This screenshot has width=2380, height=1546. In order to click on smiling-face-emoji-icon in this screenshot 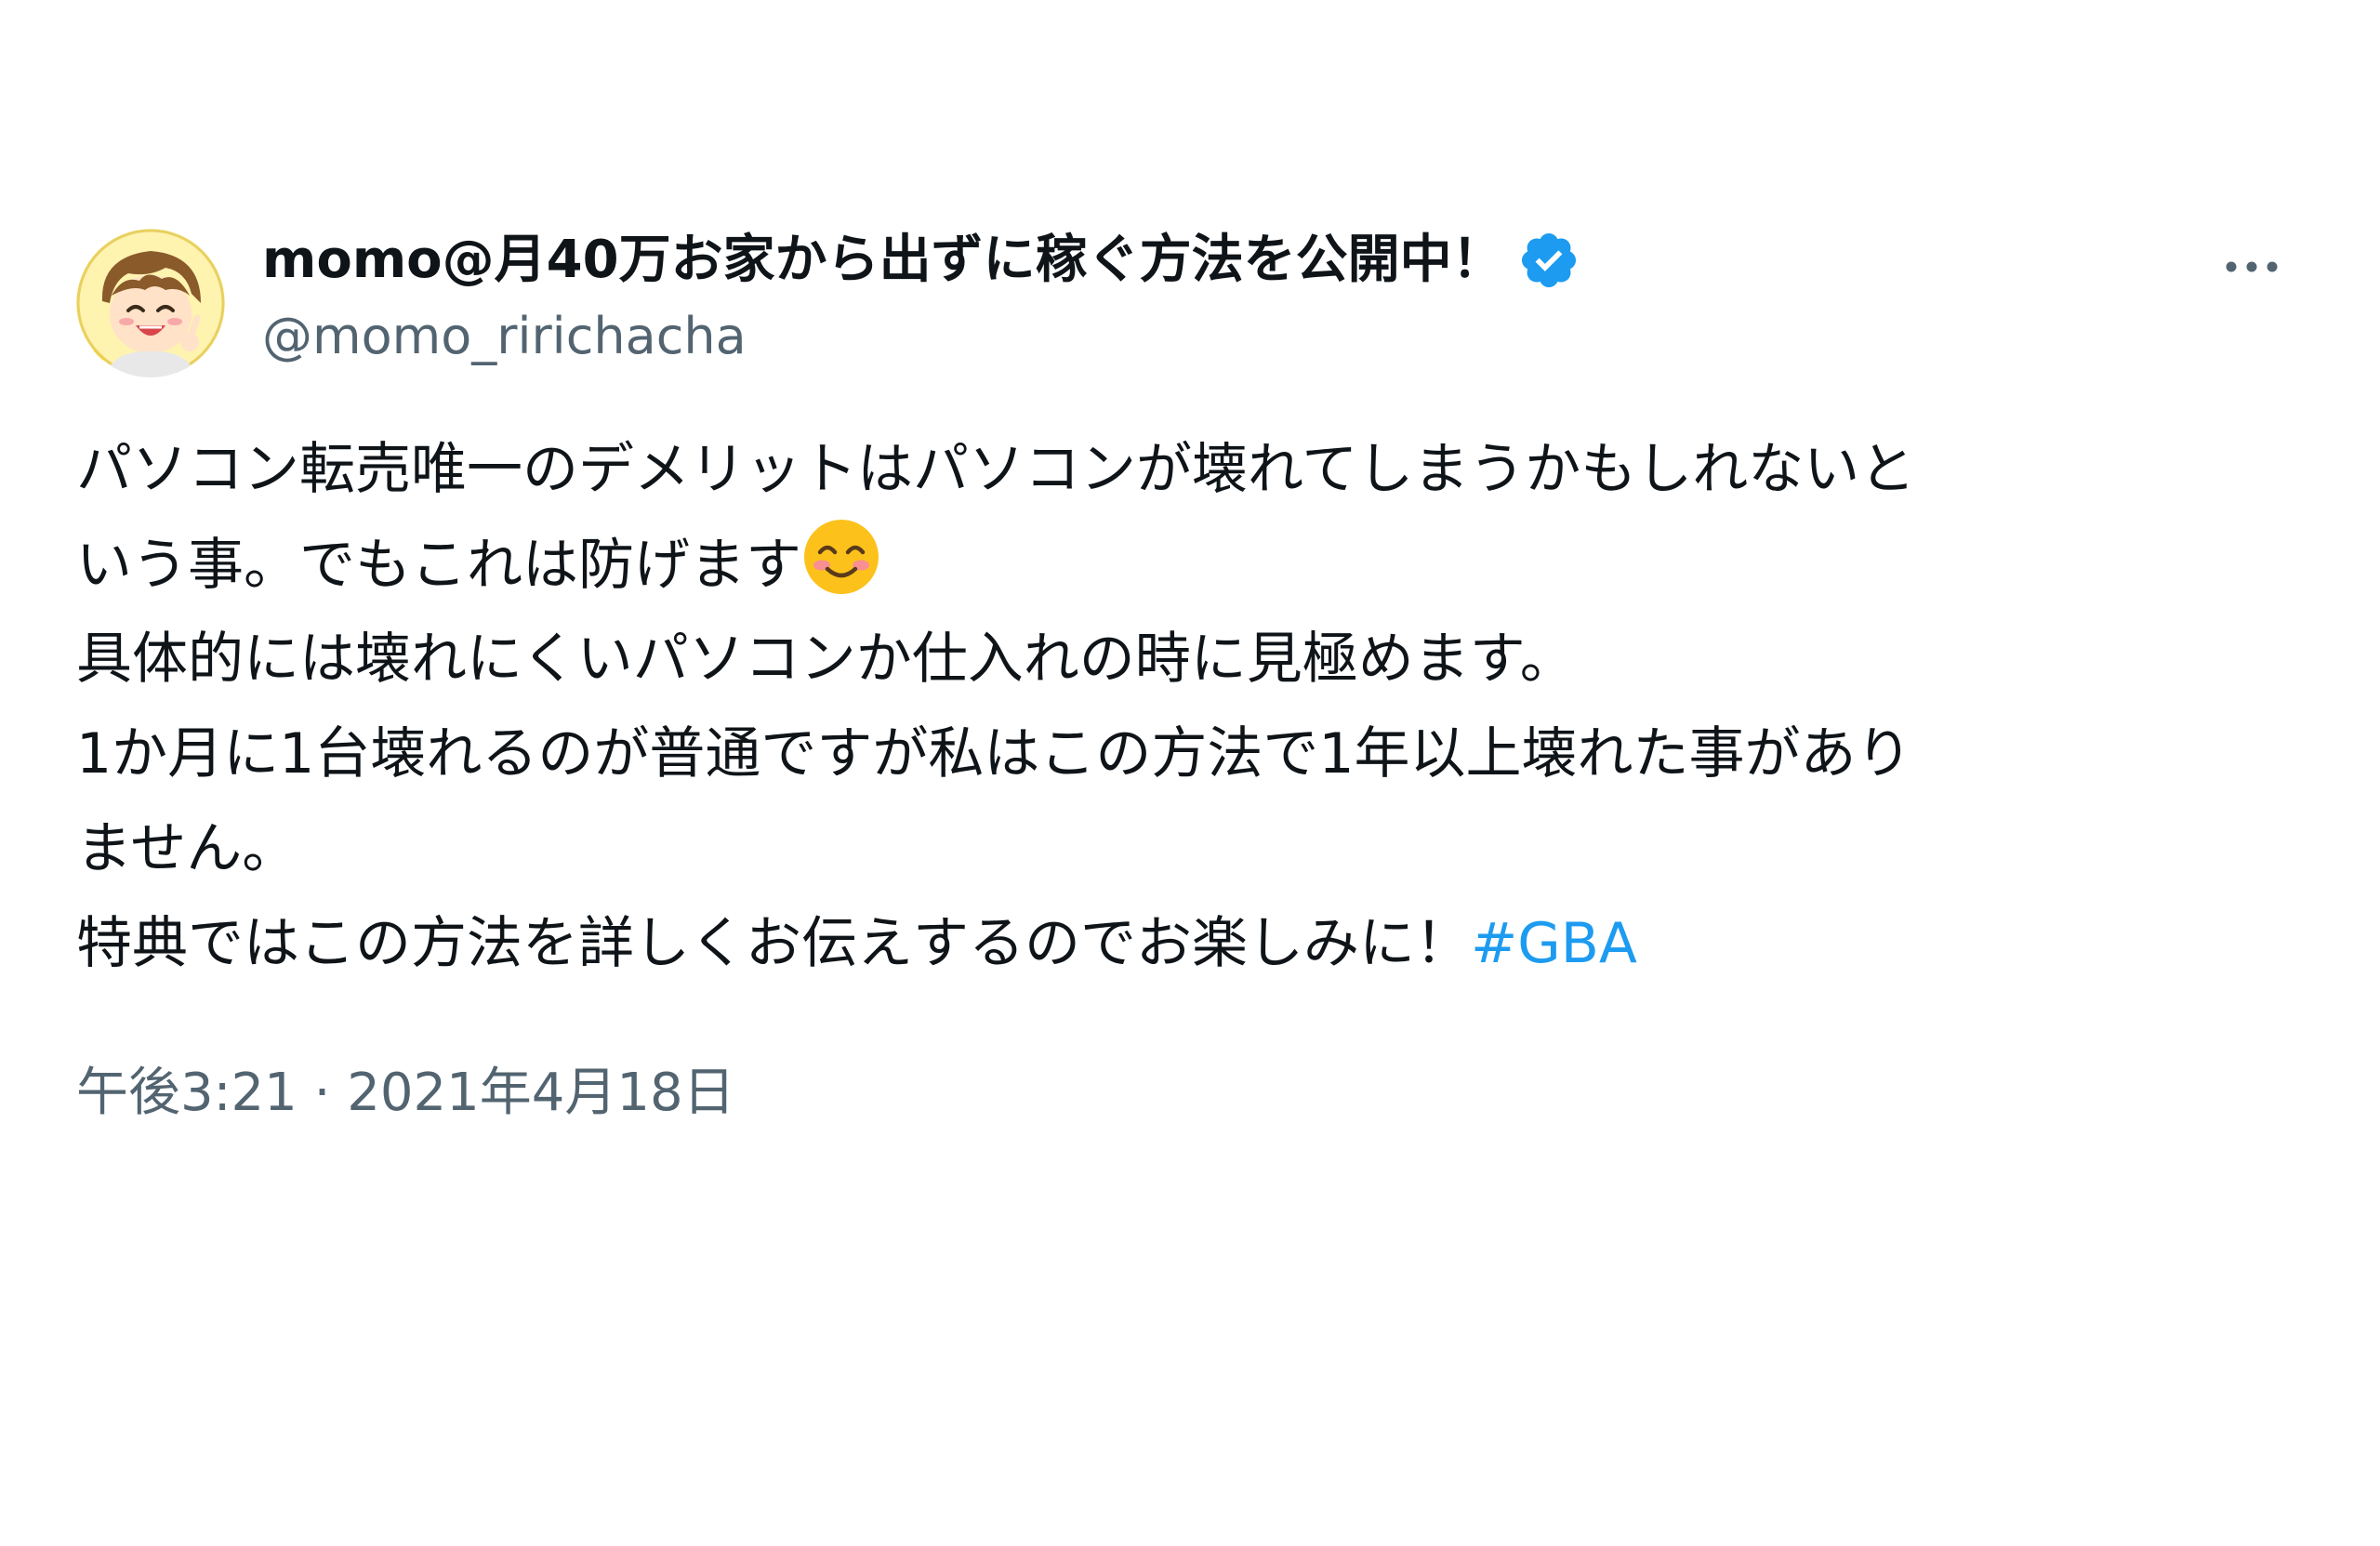, I will do `click(841, 557)`.